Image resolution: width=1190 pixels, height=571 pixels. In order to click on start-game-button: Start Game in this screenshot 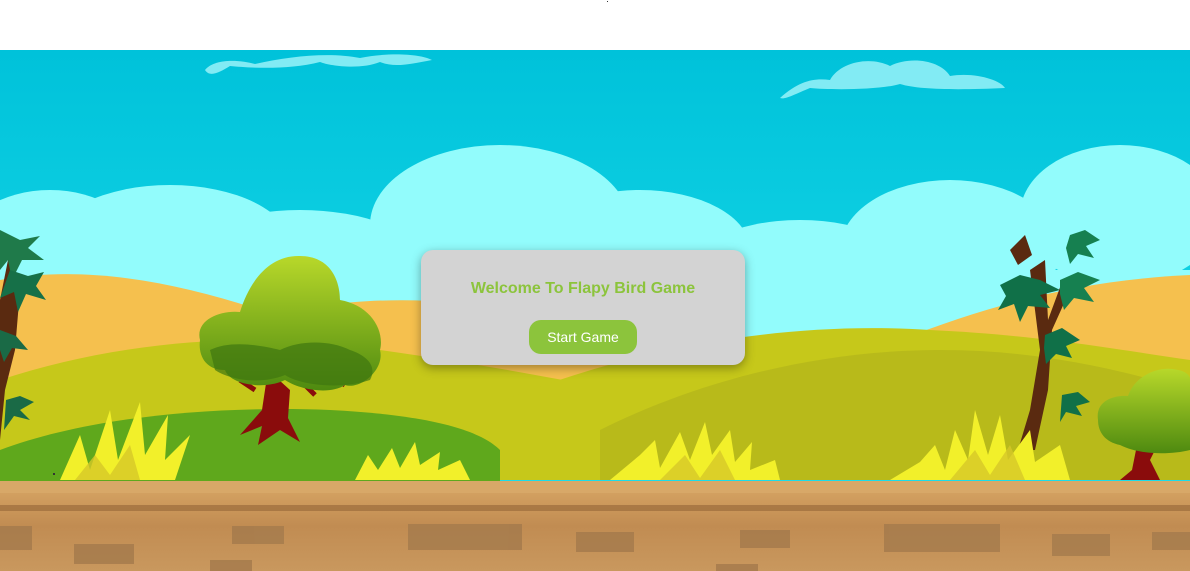, I will do `click(583, 337)`.